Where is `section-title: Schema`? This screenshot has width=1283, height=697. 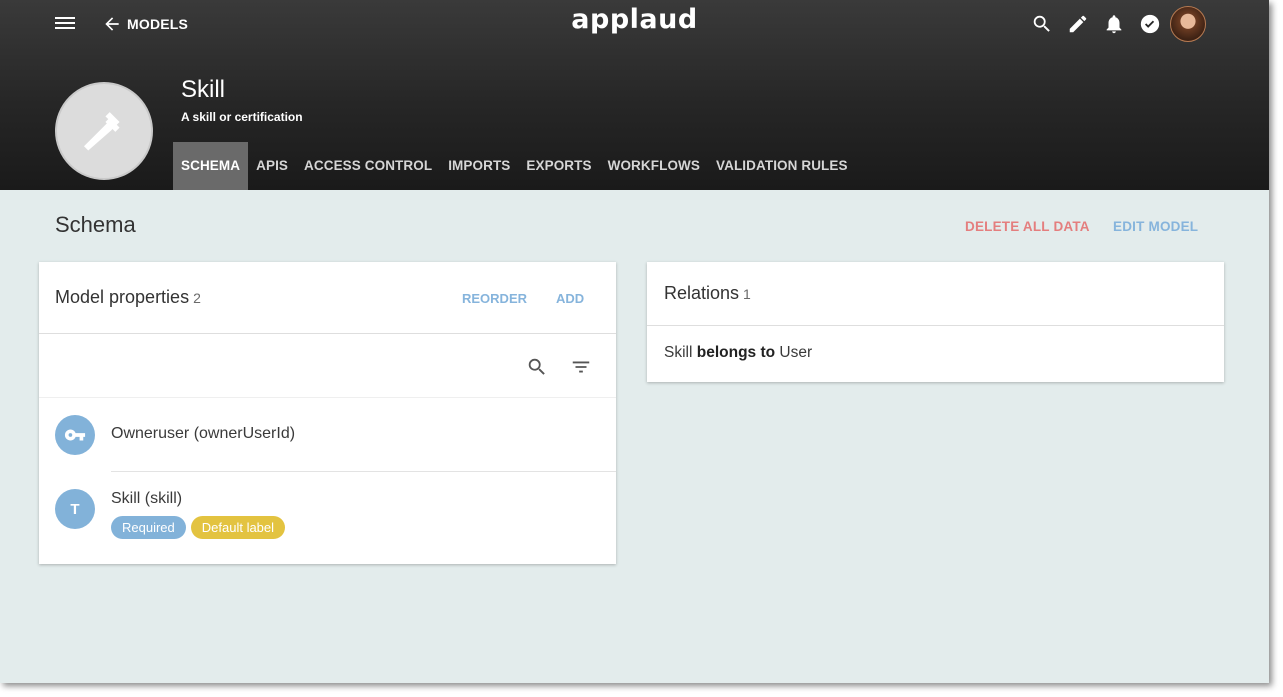 section-title: Schema is located at coordinates (95, 224).